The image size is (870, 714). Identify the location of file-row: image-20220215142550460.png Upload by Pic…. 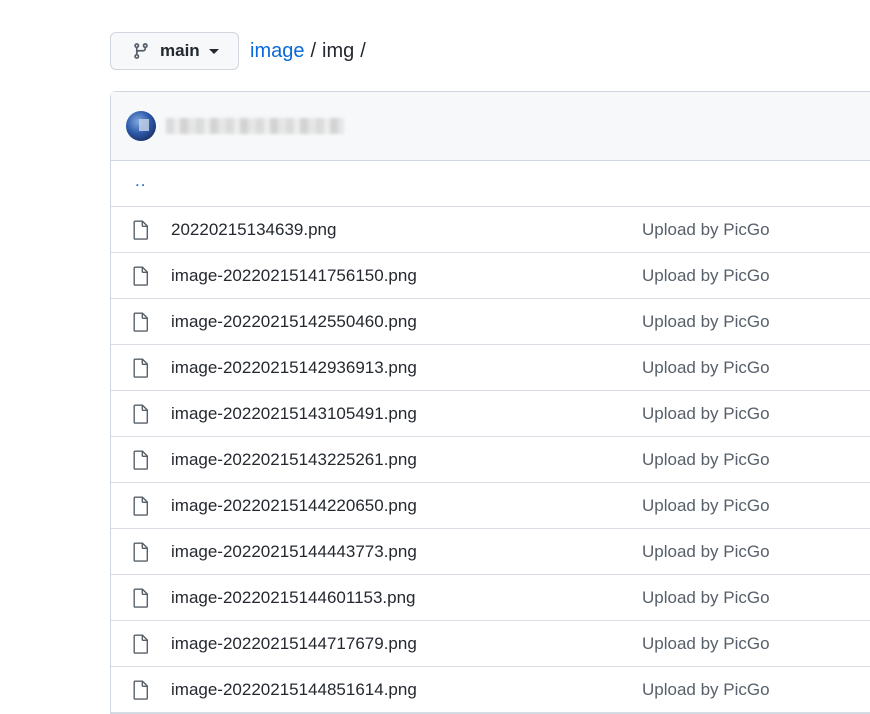
(490, 322).